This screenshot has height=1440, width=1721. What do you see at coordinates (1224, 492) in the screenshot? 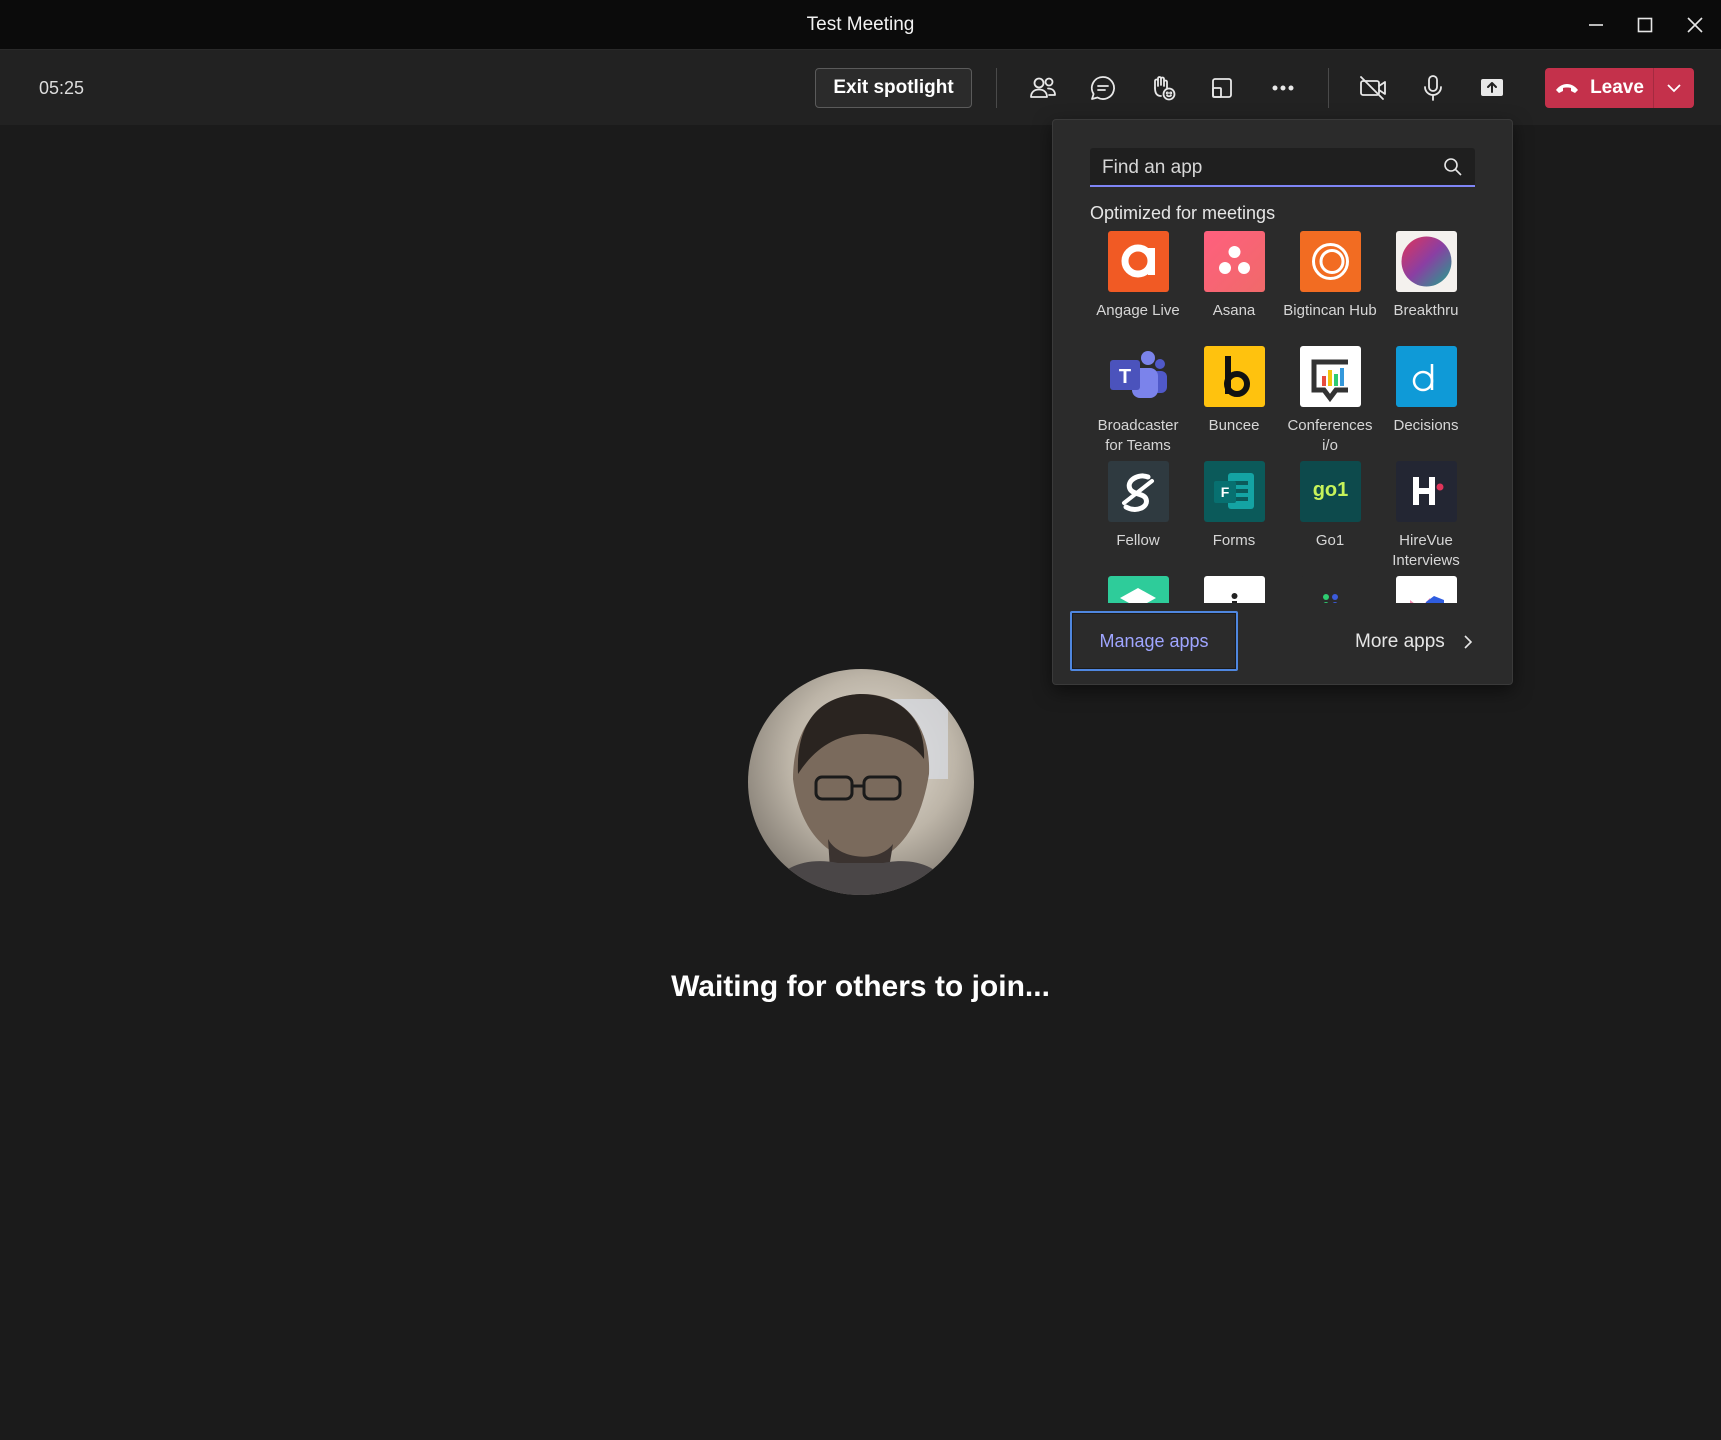
I see `svg-text: F` at bounding box center [1224, 492].